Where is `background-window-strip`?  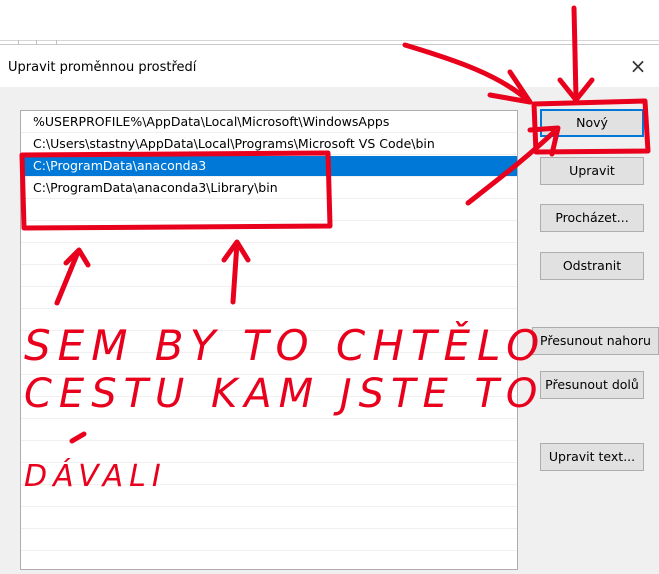 background-window-strip is located at coordinates (329, 22).